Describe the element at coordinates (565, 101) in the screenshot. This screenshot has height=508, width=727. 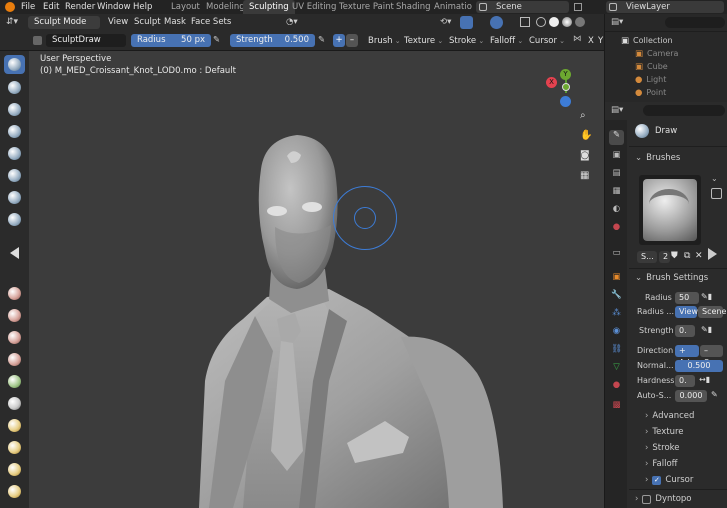
I see `gizmo-z-axis` at that location.